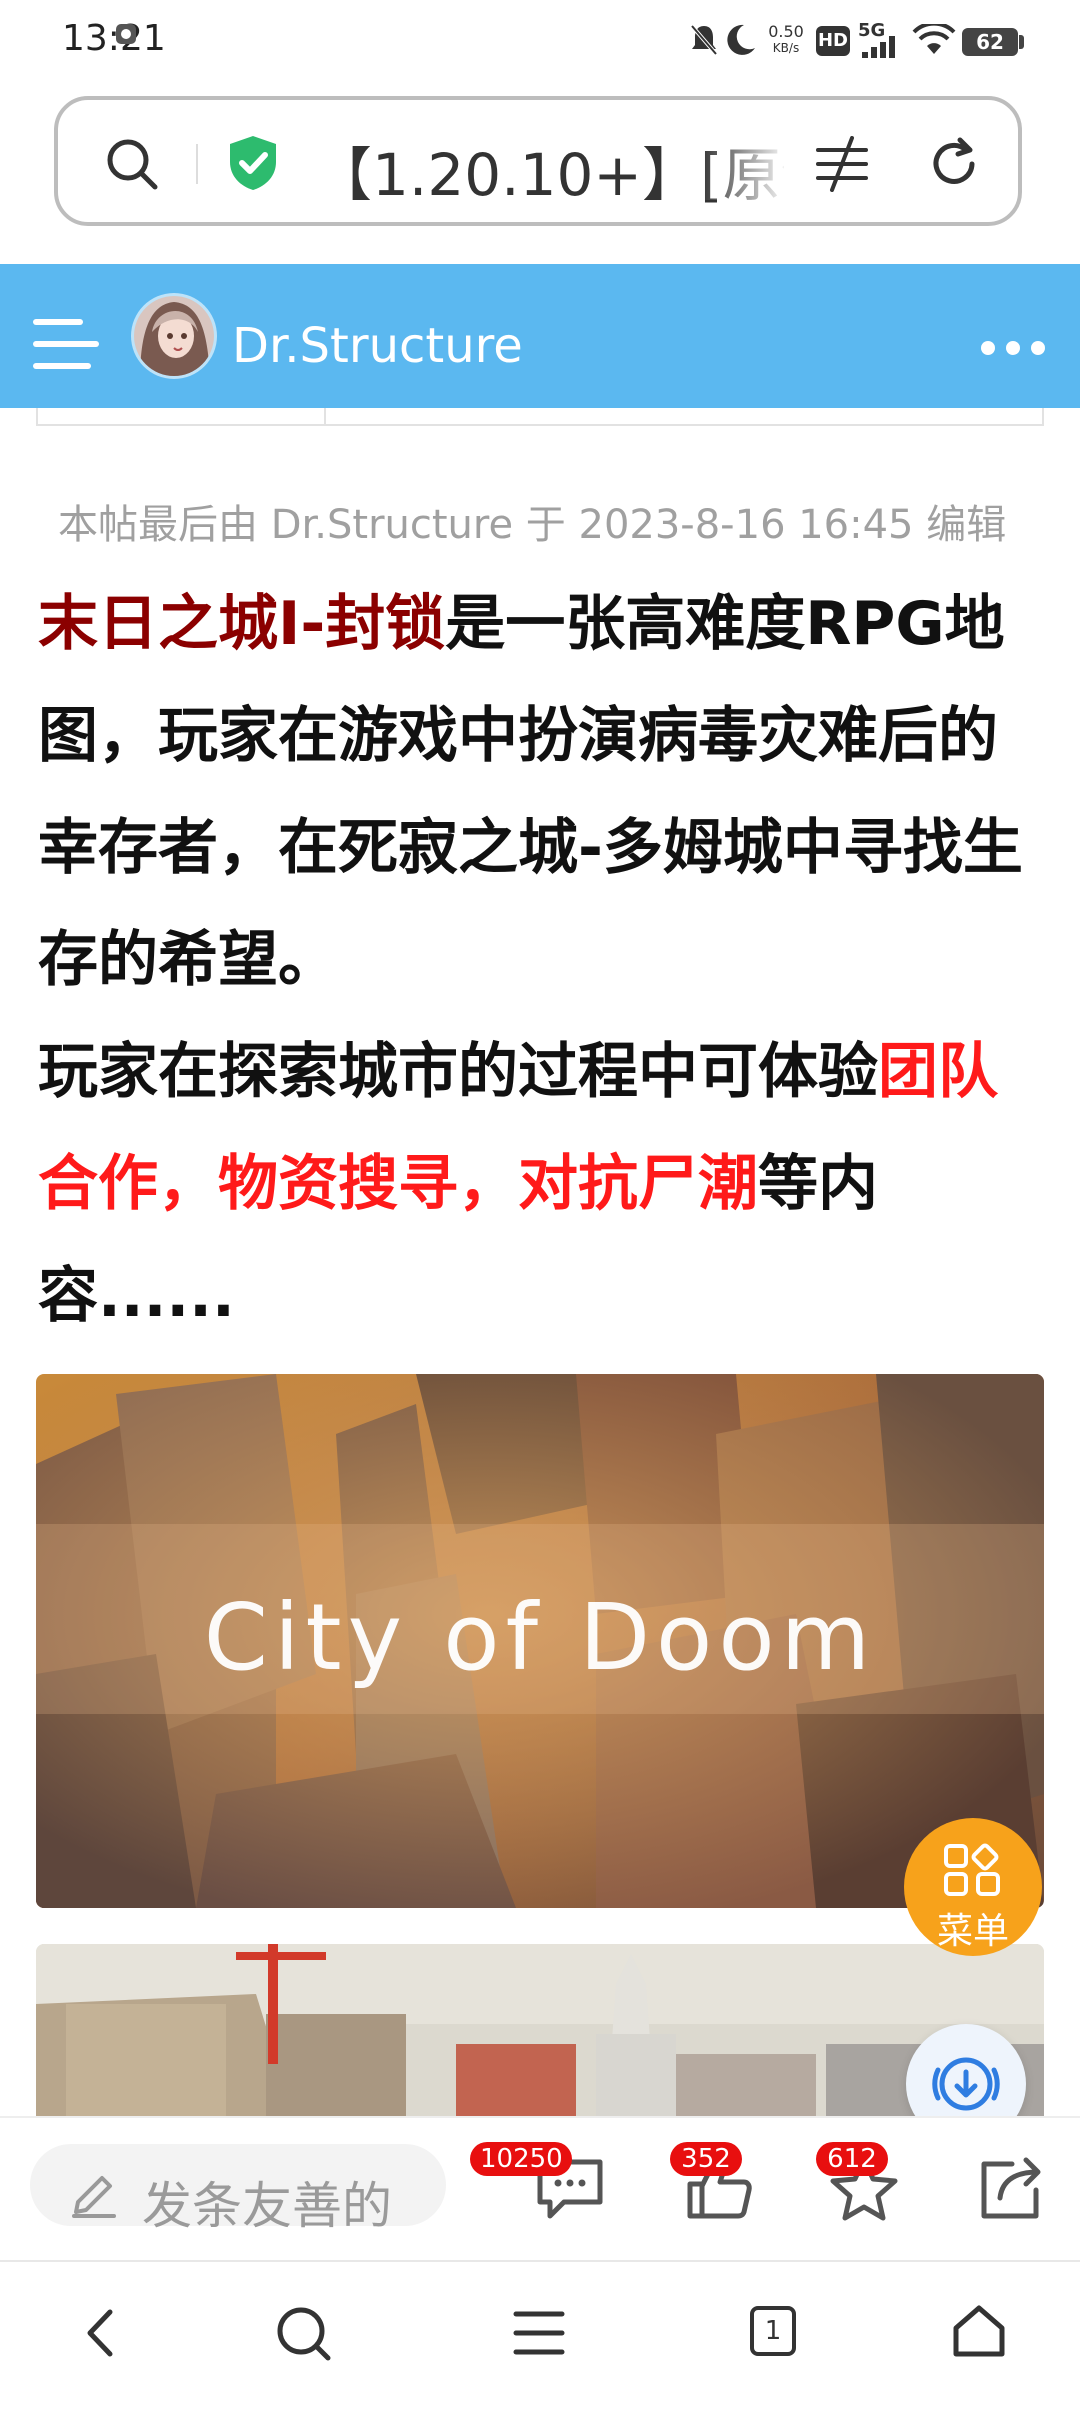  What do you see at coordinates (704, 40) in the screenshot?
I see `mute-icon` at bounding box center [704, 40].